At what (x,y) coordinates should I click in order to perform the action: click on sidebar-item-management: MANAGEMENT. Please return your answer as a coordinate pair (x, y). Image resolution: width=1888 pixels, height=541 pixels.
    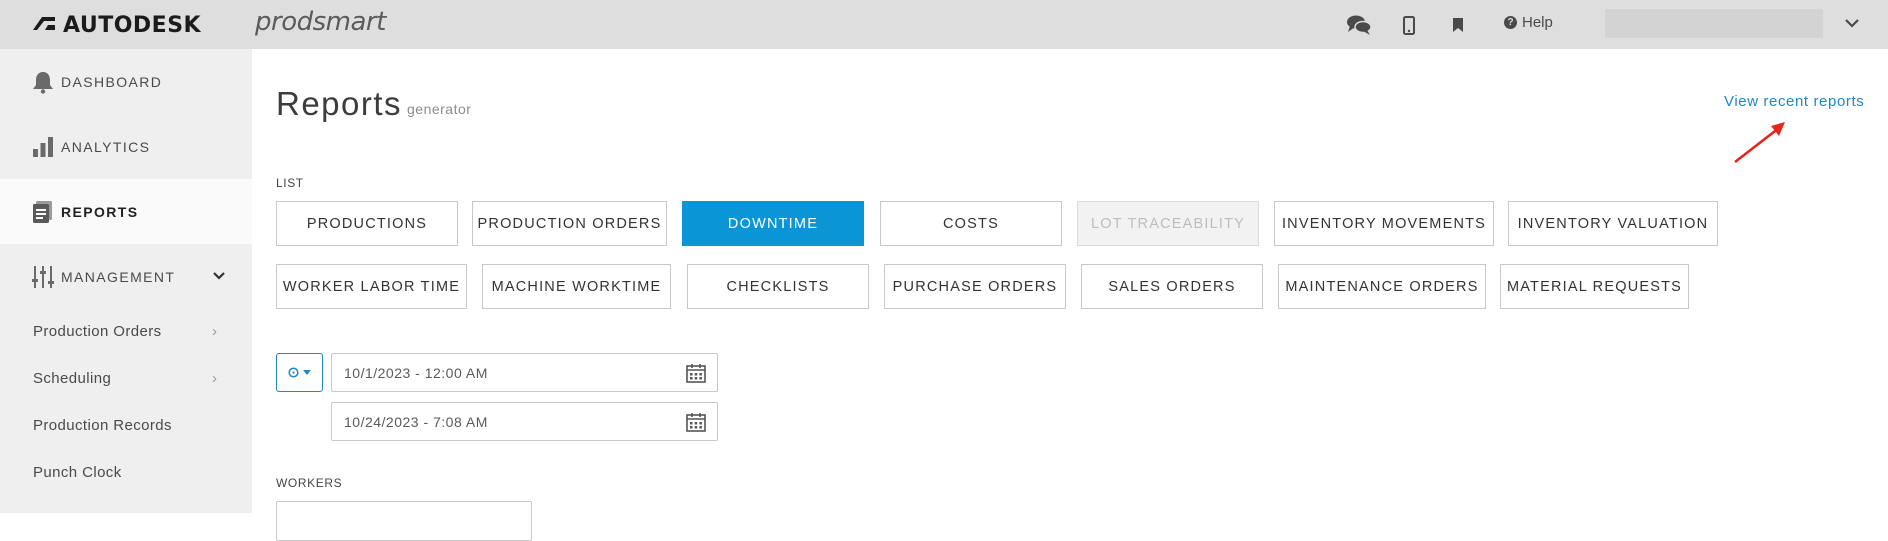
    Looking at the image, I should click on (126, 276).